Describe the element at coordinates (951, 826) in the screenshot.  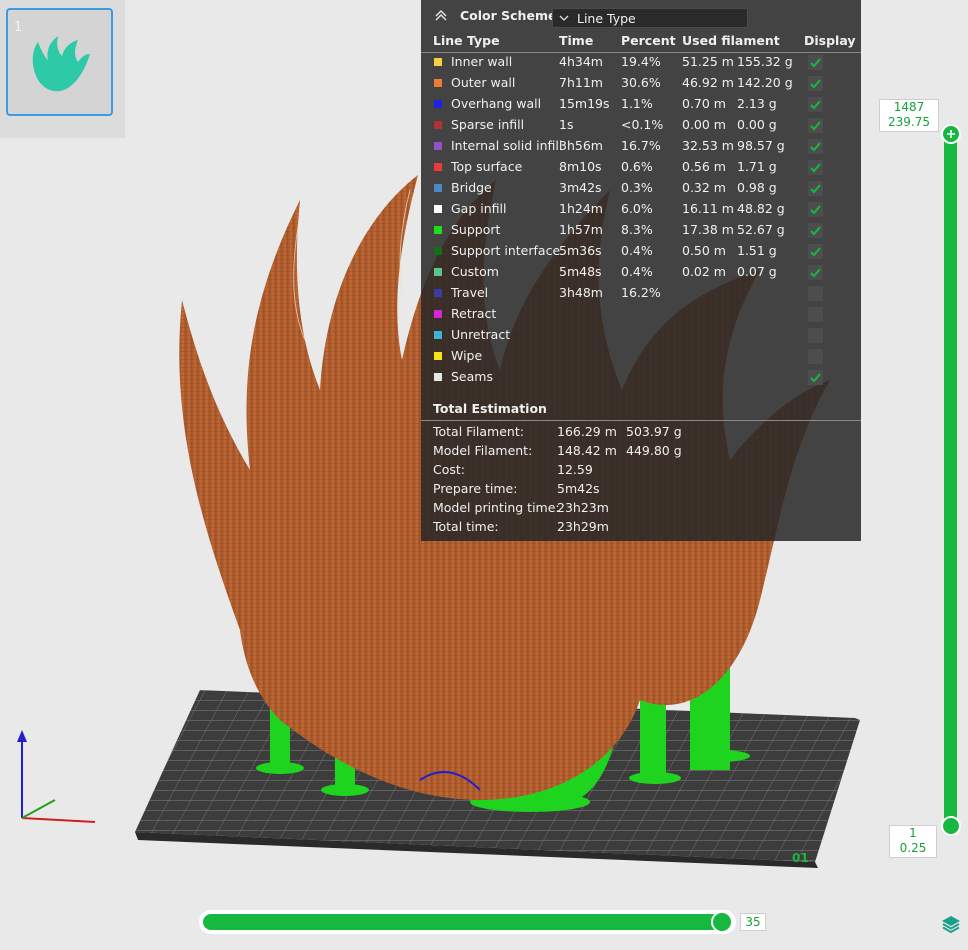
I see `layer-slider-bottom-handle` at that location.